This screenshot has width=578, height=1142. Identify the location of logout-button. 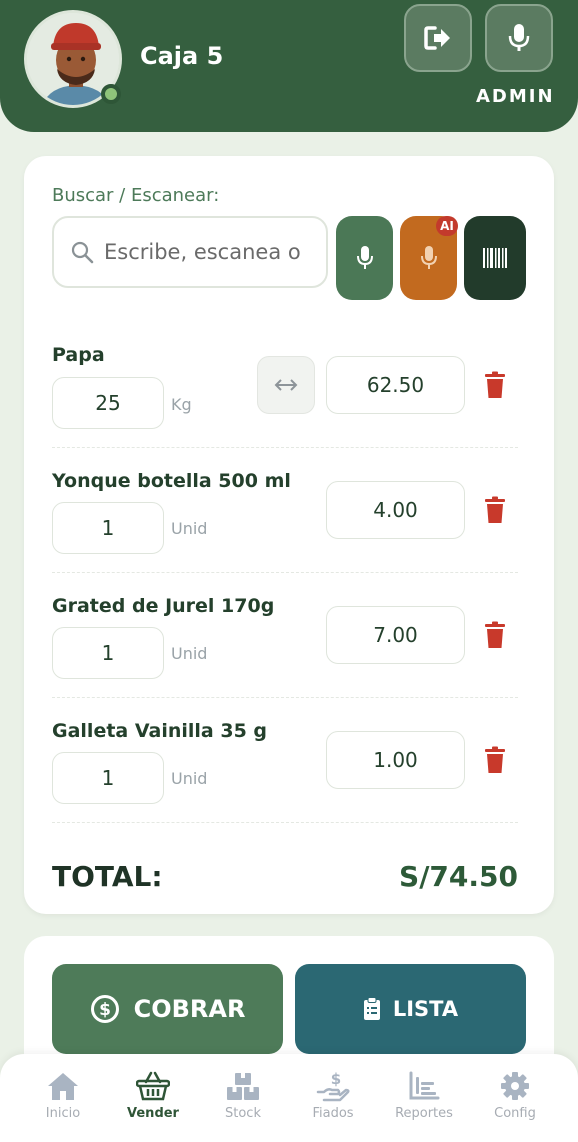
(438, 38).